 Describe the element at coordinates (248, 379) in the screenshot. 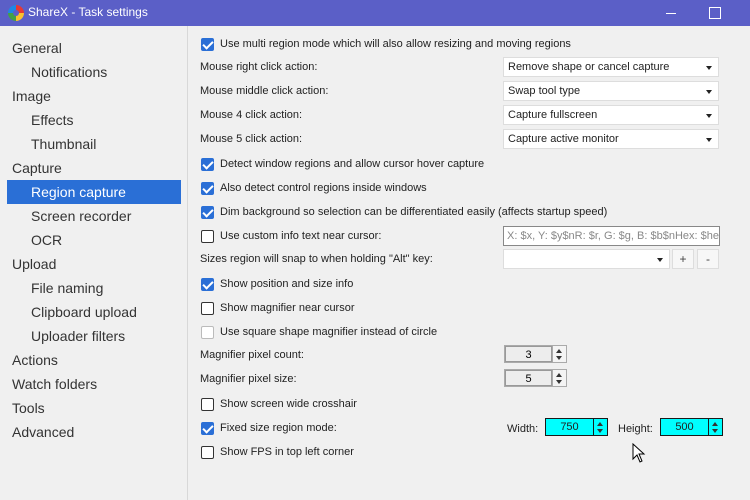

I see `magnifier-size-label: Magnifier pixel size:` at that location.